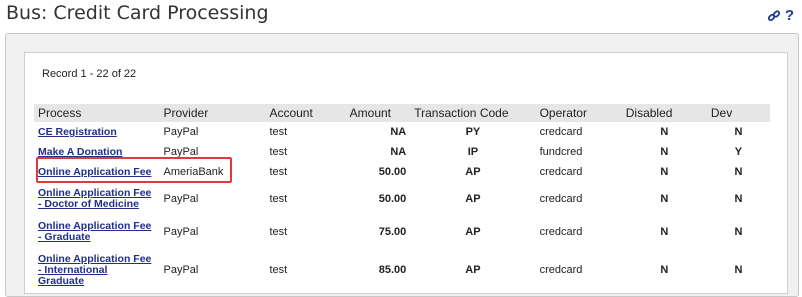  What do you see at coordinates (561, 152) in the screenshot?
I see `operator-cell: fundcred` at bounding box center [561, 152].